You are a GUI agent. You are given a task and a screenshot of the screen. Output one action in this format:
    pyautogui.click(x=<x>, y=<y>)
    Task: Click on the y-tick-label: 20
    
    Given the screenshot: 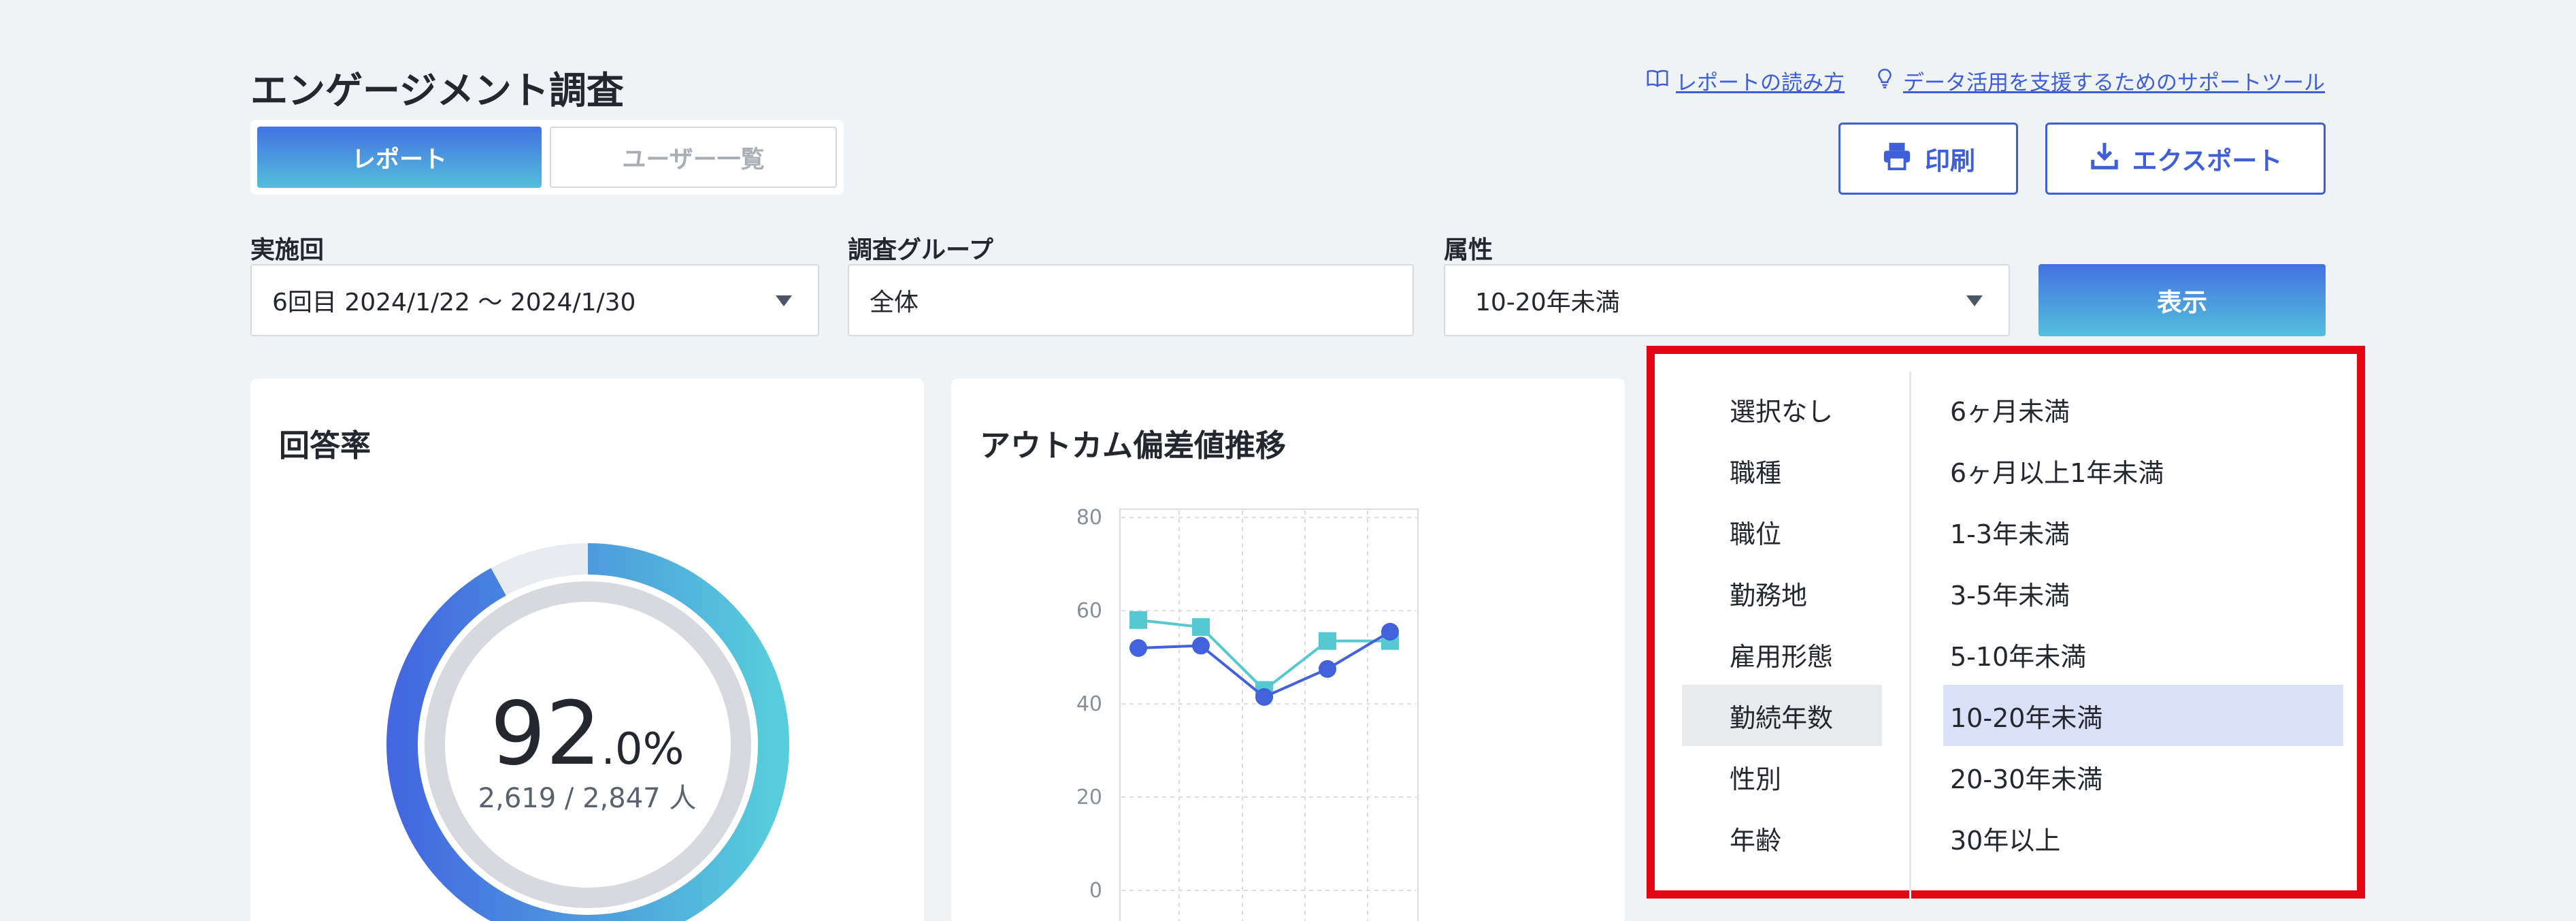 What is the action you would take?
    pyautogui.click(x=1089, y=797)
    